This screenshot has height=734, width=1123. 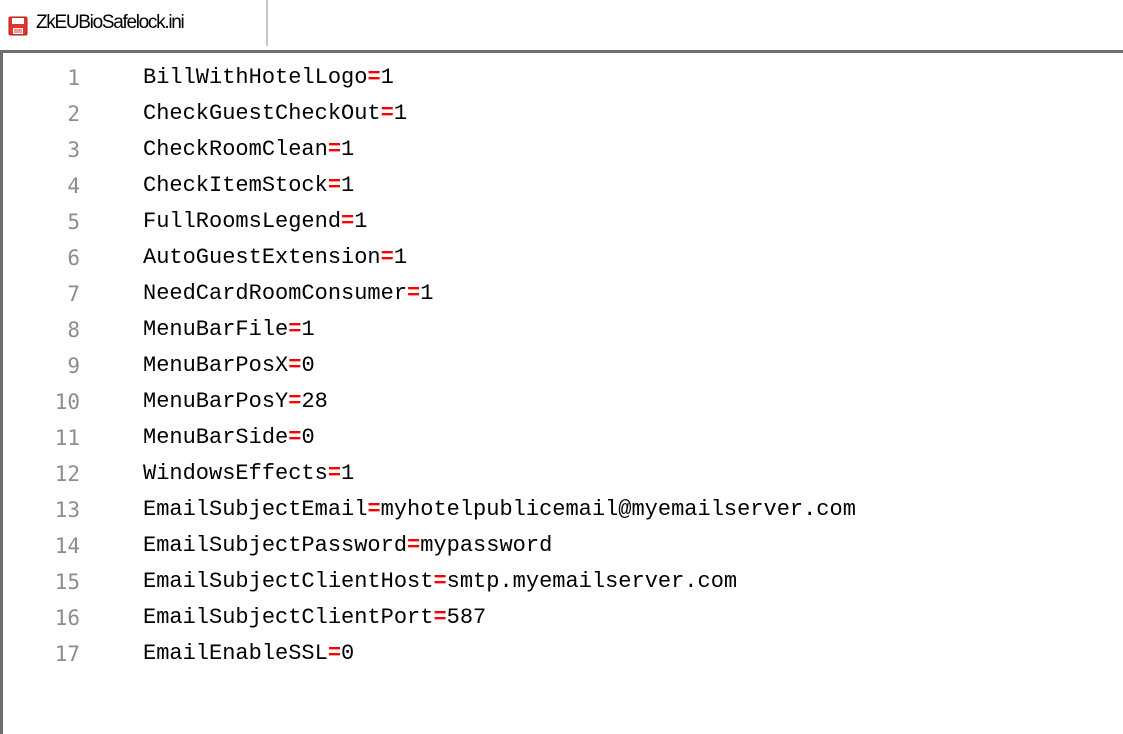 What do you see at coordinates (314, 401) in the screenshot?
I see `ini-value: 28` at bounding box center [314, 401].